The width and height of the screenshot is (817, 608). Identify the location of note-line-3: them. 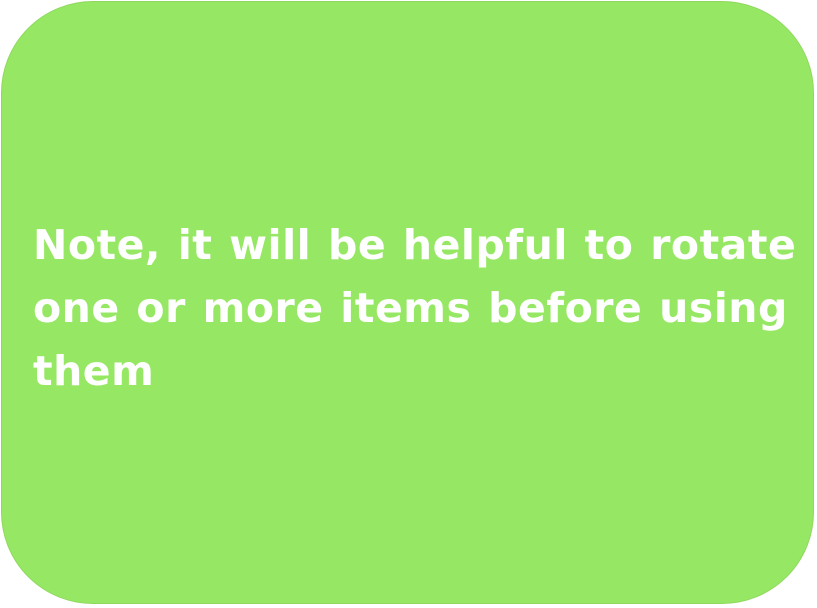
(94, 371).